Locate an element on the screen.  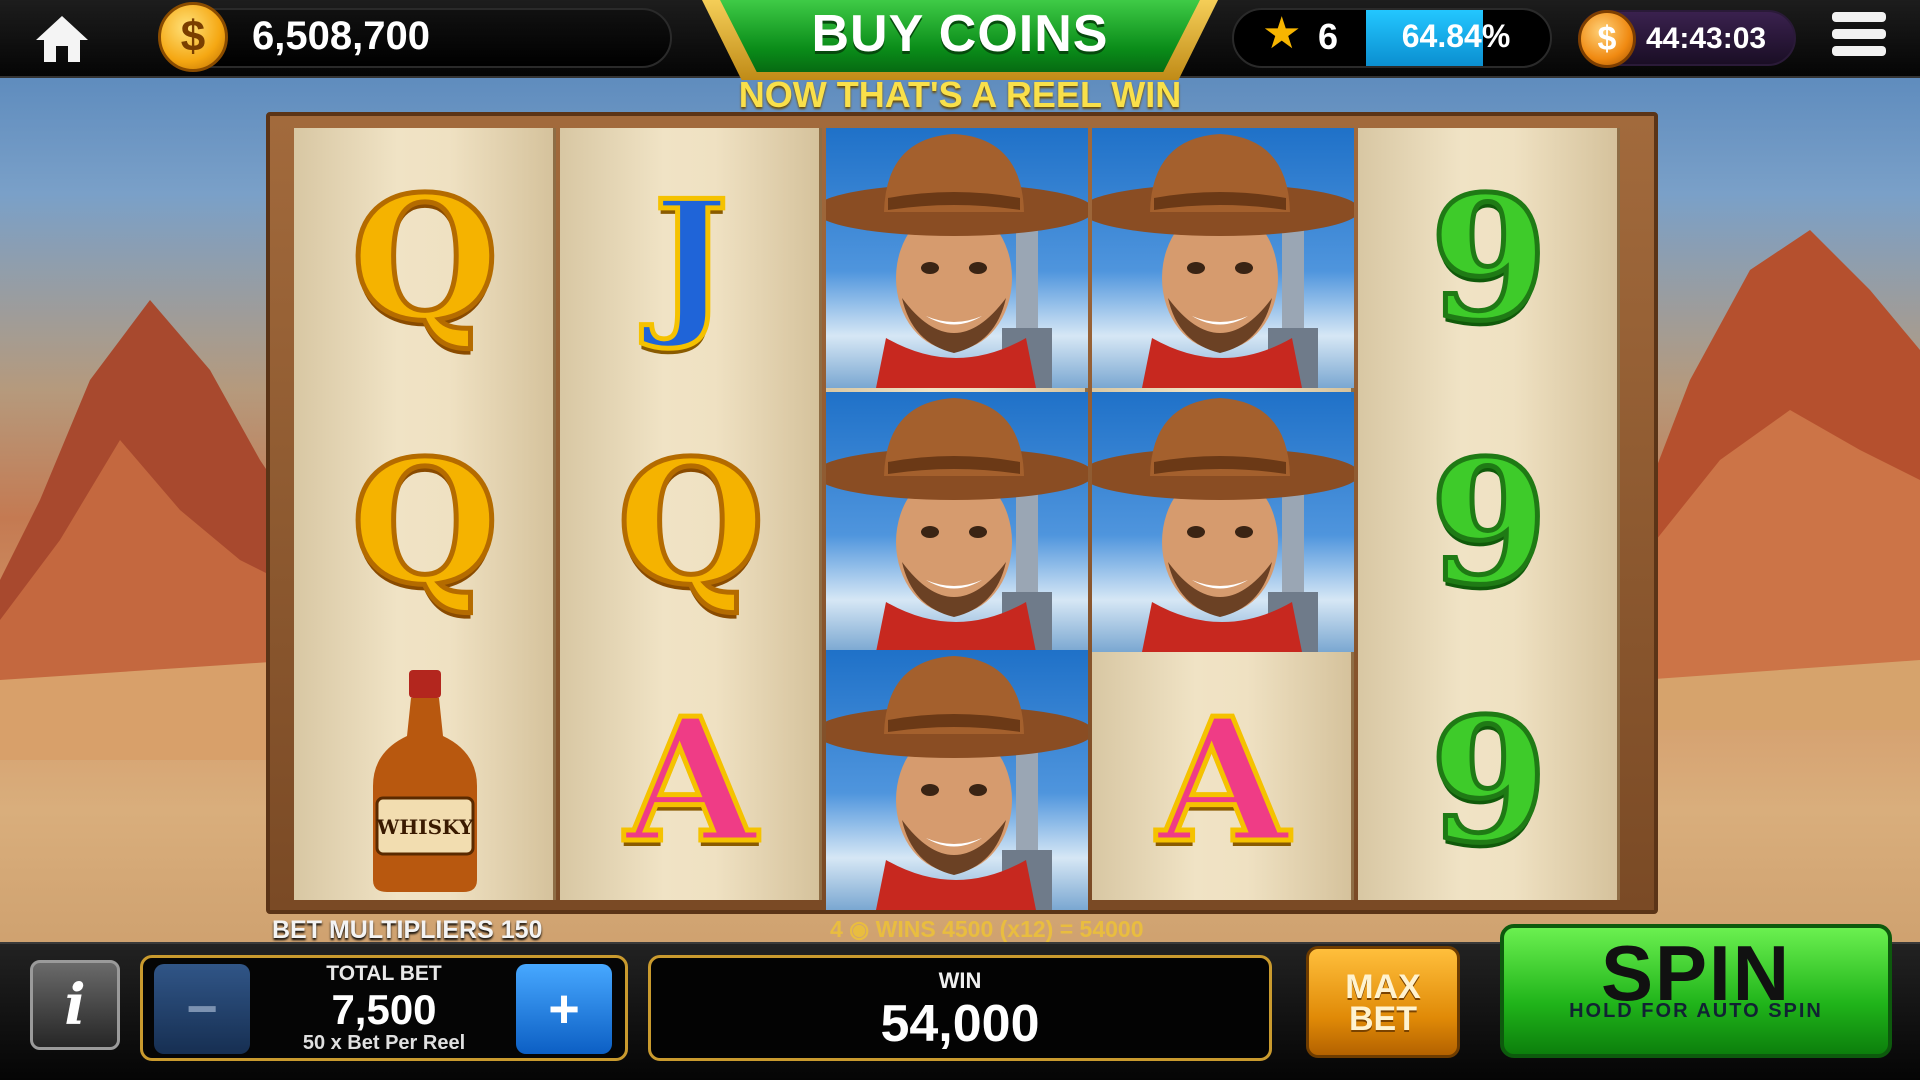
symbol-glyph: J is located at coordinates (691, 259).